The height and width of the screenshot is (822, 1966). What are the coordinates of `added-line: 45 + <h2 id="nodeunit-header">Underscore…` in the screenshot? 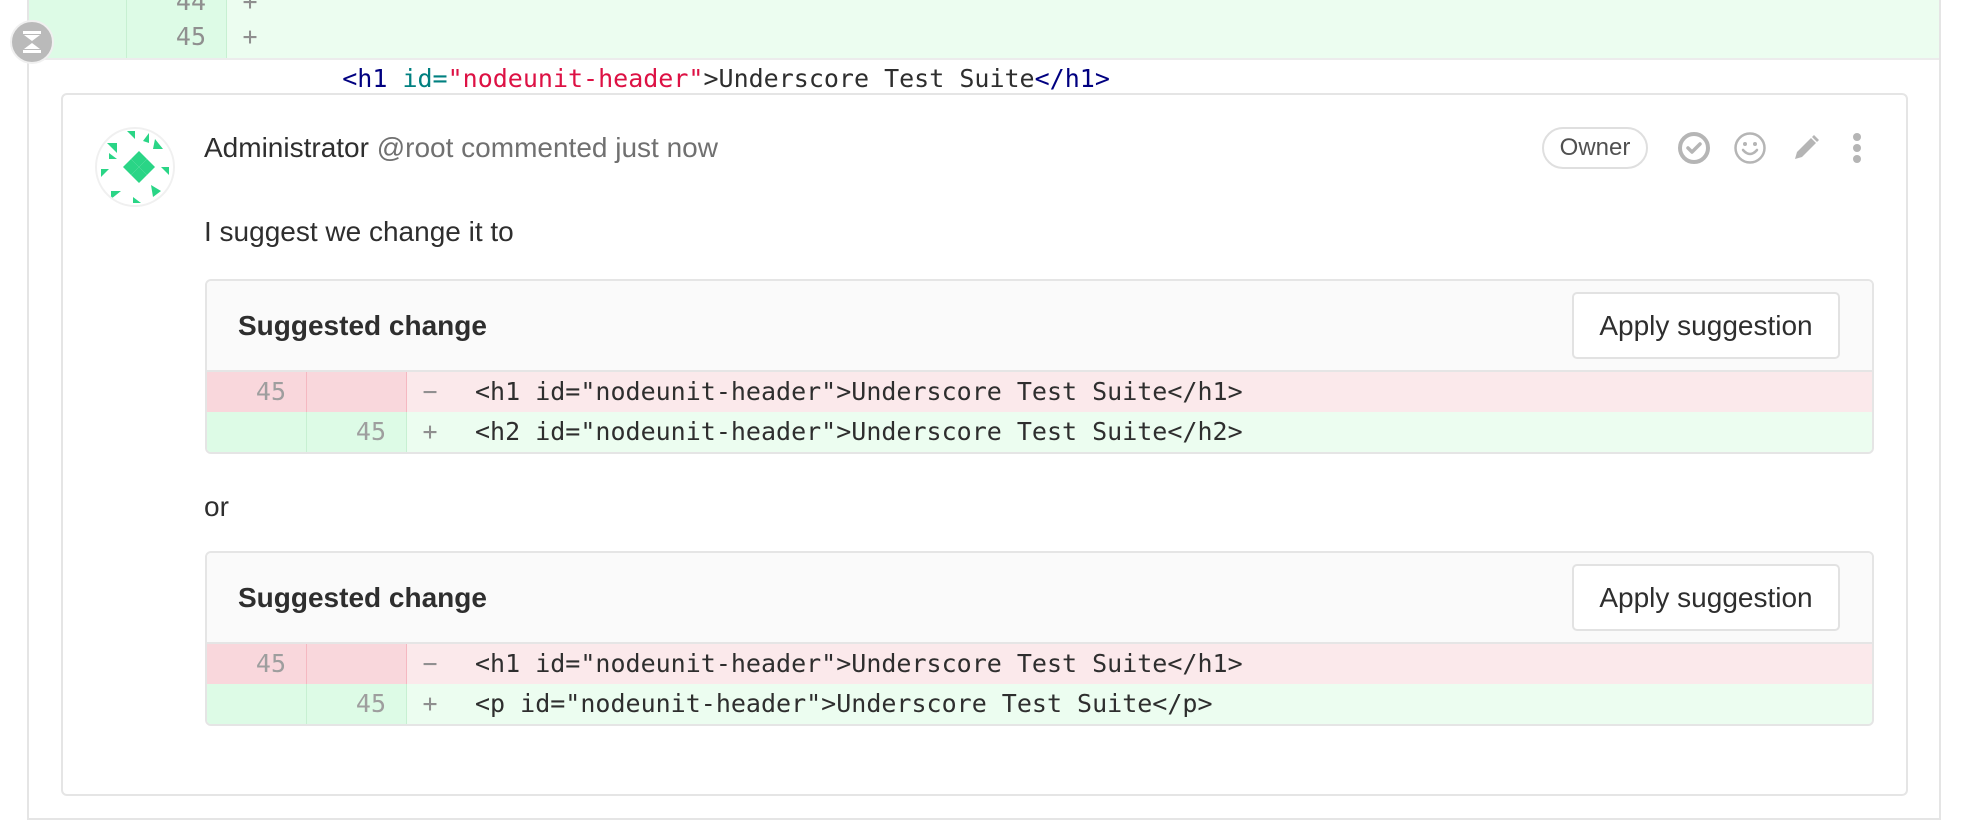 It's located at (1039, 432).